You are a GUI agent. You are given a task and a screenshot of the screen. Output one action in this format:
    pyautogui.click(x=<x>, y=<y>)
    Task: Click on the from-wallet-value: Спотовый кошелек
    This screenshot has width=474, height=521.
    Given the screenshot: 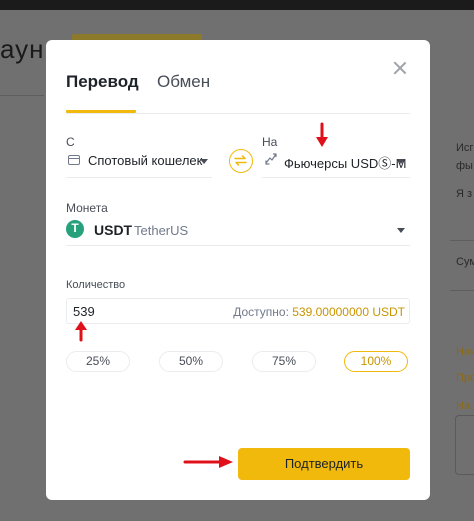 What is the action you would take?
    pyautogui.click(x=145, y=160)
    